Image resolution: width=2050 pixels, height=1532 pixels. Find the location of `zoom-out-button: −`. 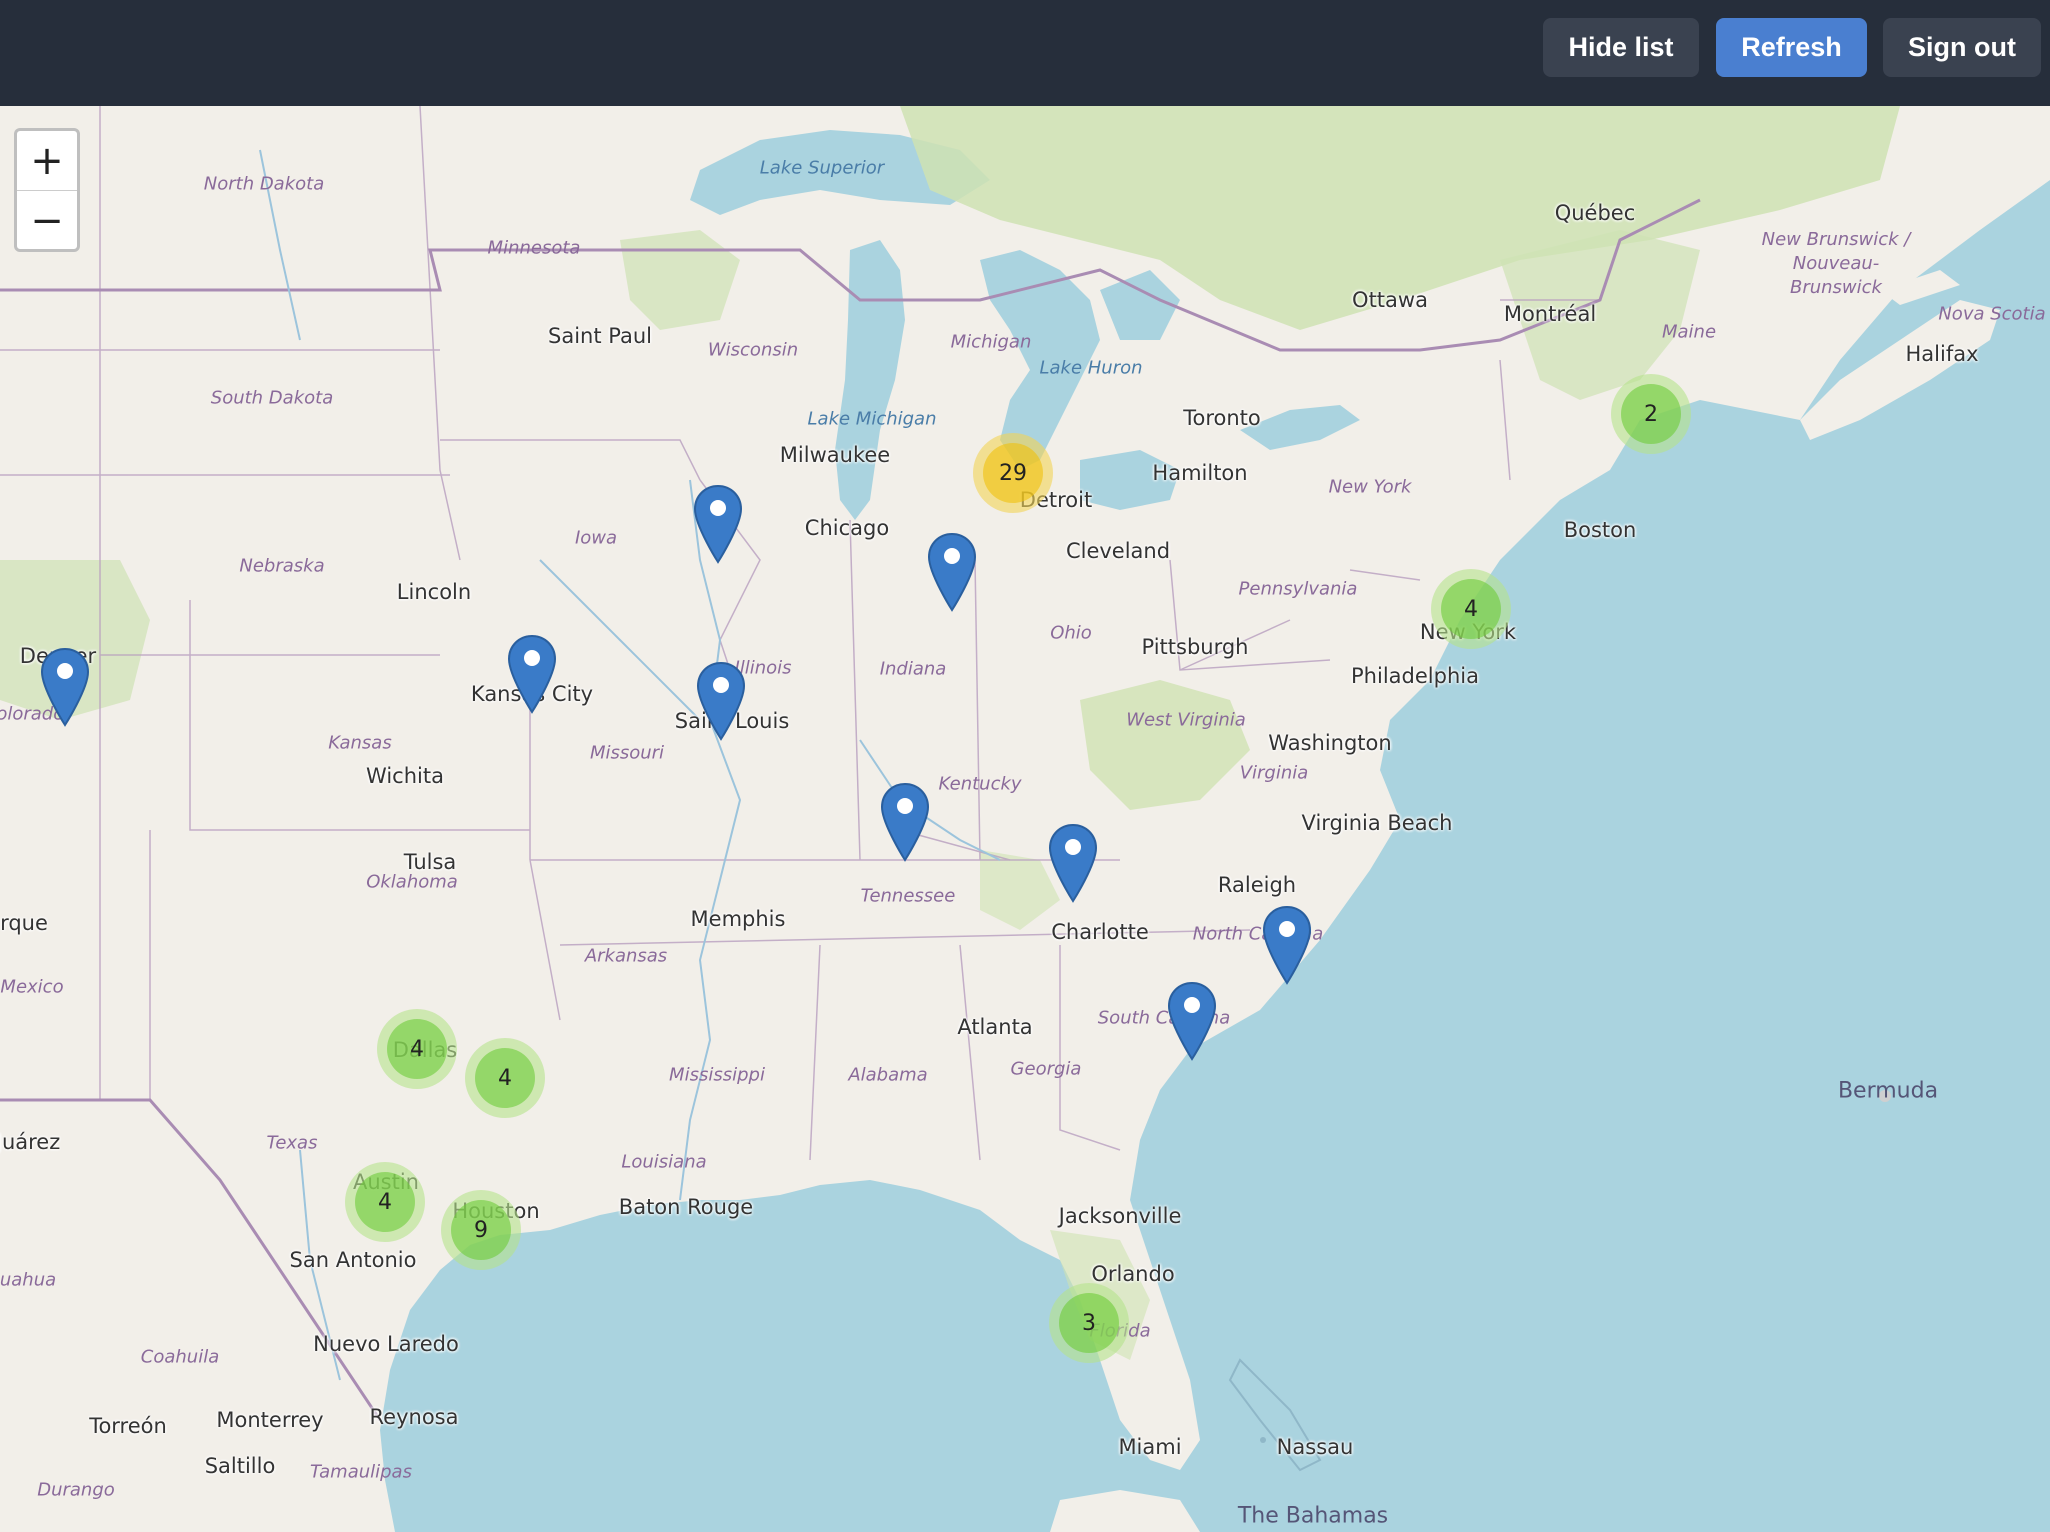

zoom-out-button: − is located at coordinates (47, 220).